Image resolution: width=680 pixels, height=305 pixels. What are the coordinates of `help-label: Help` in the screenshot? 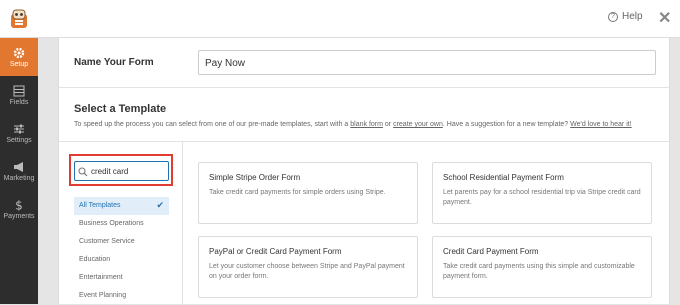 It's located at (632, 16).